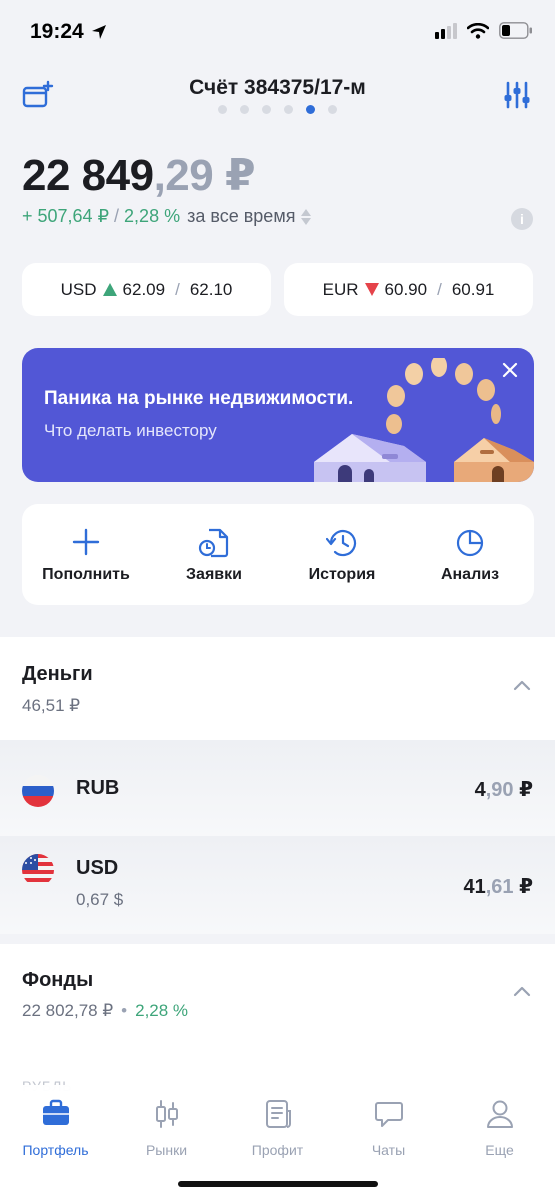  Describe the element at coordinates (388, 1150) in the screenshot. I see `tab-label: Чаты` at that location.